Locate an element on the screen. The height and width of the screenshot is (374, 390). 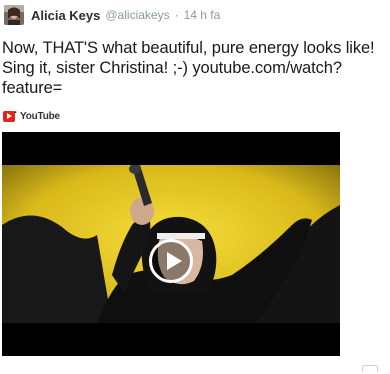
avatar is located at coordinates (14, 15).